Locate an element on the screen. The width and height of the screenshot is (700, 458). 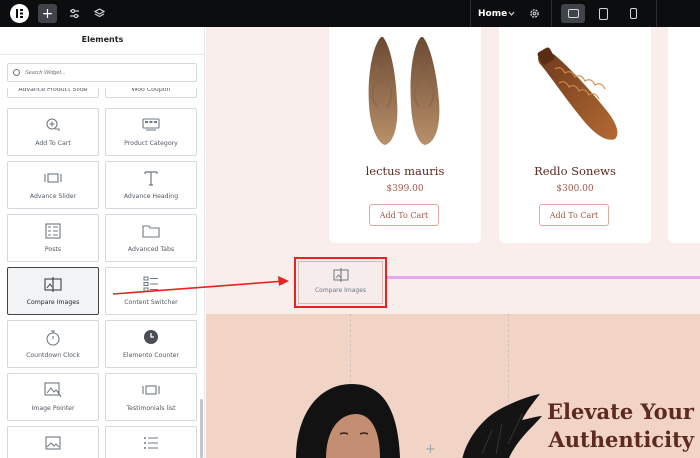
add-section-plus-icon: + is located at coordinates (430, 449).